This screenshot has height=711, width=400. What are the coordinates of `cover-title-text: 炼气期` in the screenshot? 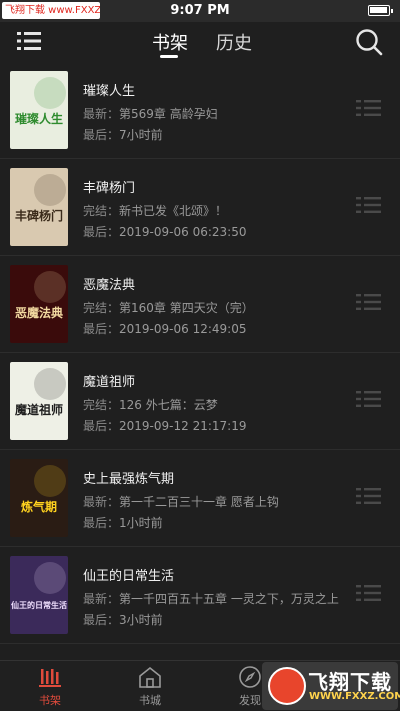 It's located at (39, 506).